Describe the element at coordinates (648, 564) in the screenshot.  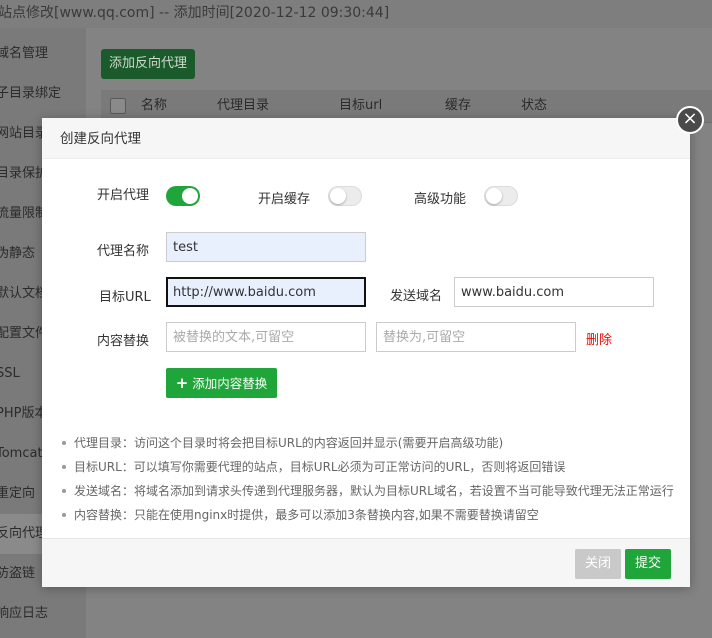
I see `submit-button: 提交` at that location.